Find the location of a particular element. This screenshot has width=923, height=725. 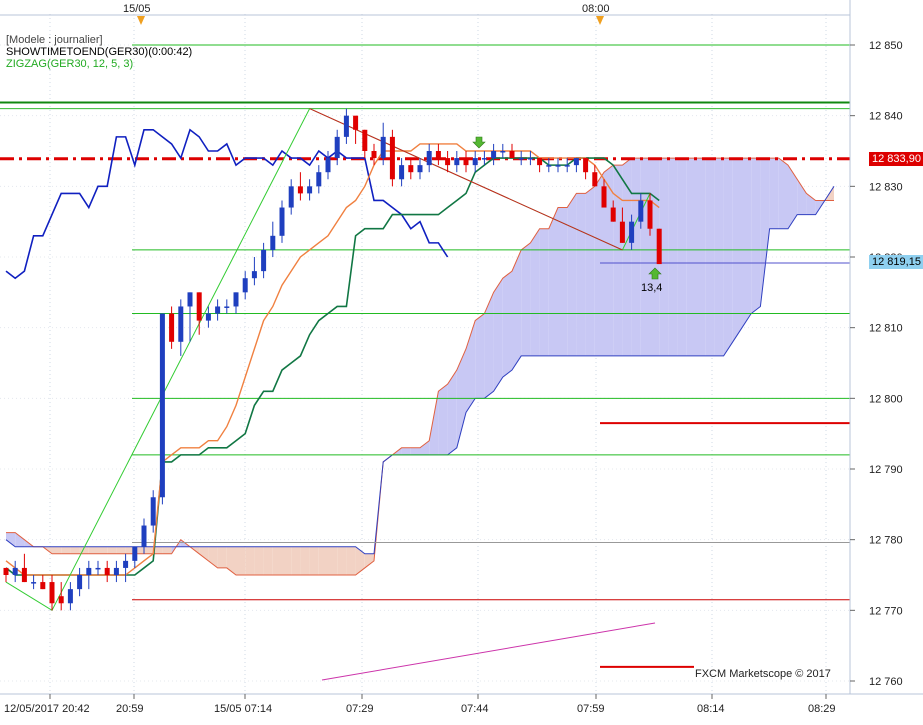

y-tick-label: 12 800 is located at coordinates (886, 399).